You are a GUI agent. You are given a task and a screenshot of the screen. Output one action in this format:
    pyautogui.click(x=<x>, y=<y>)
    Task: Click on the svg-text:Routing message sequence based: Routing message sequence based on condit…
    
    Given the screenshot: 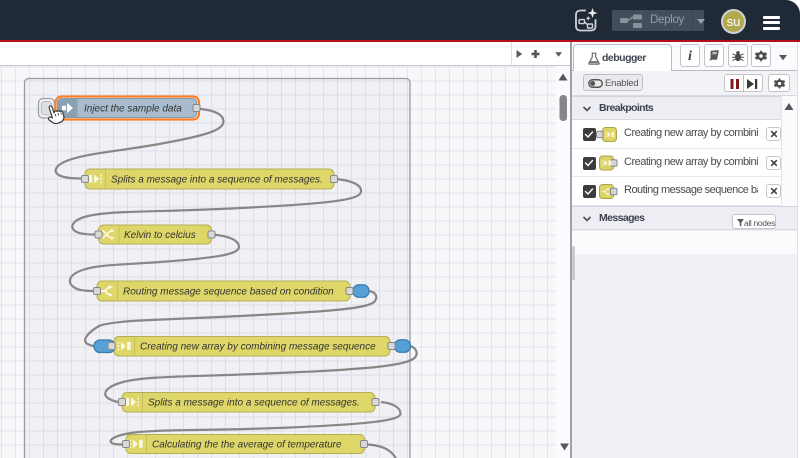 What is the action you would take?
    pyautogui.click(x=228, y=292)
    